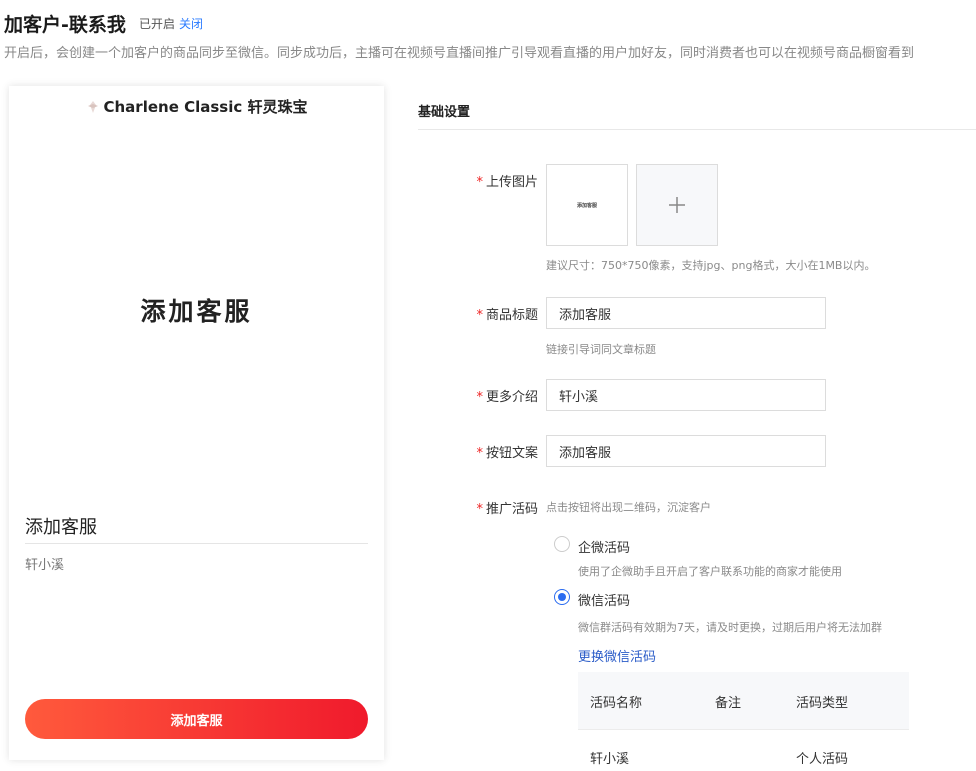  What do you see at coordinates (628, 507) in the screenshot?
I see `promo-code-hint: 点击按钮将出现二维码，沉淀客户` at bounding box center [628, 507].